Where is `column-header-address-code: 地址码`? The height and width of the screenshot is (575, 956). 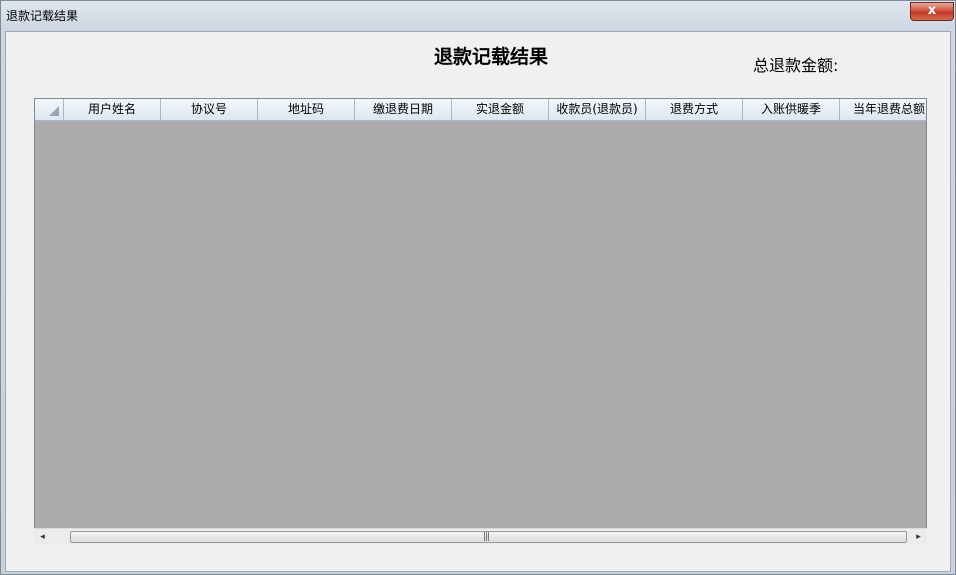
column-header-address-code: 地址码 is located at coordinates (306, 109).